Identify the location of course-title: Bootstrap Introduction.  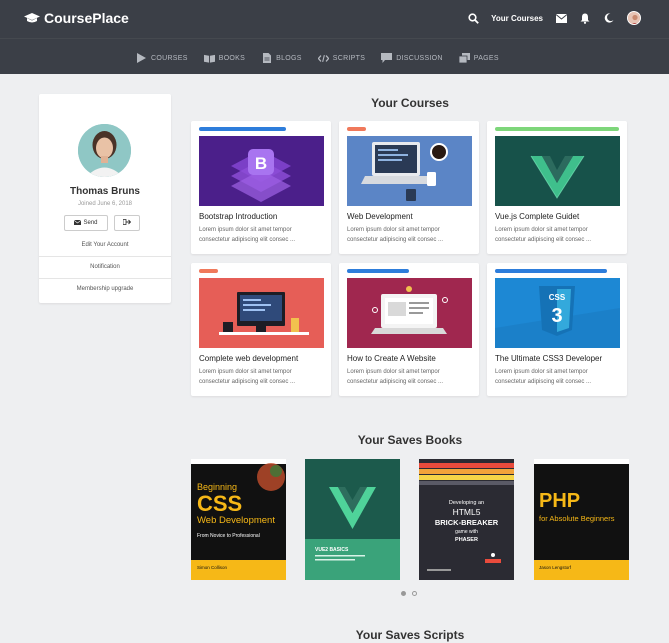
(238, 216).